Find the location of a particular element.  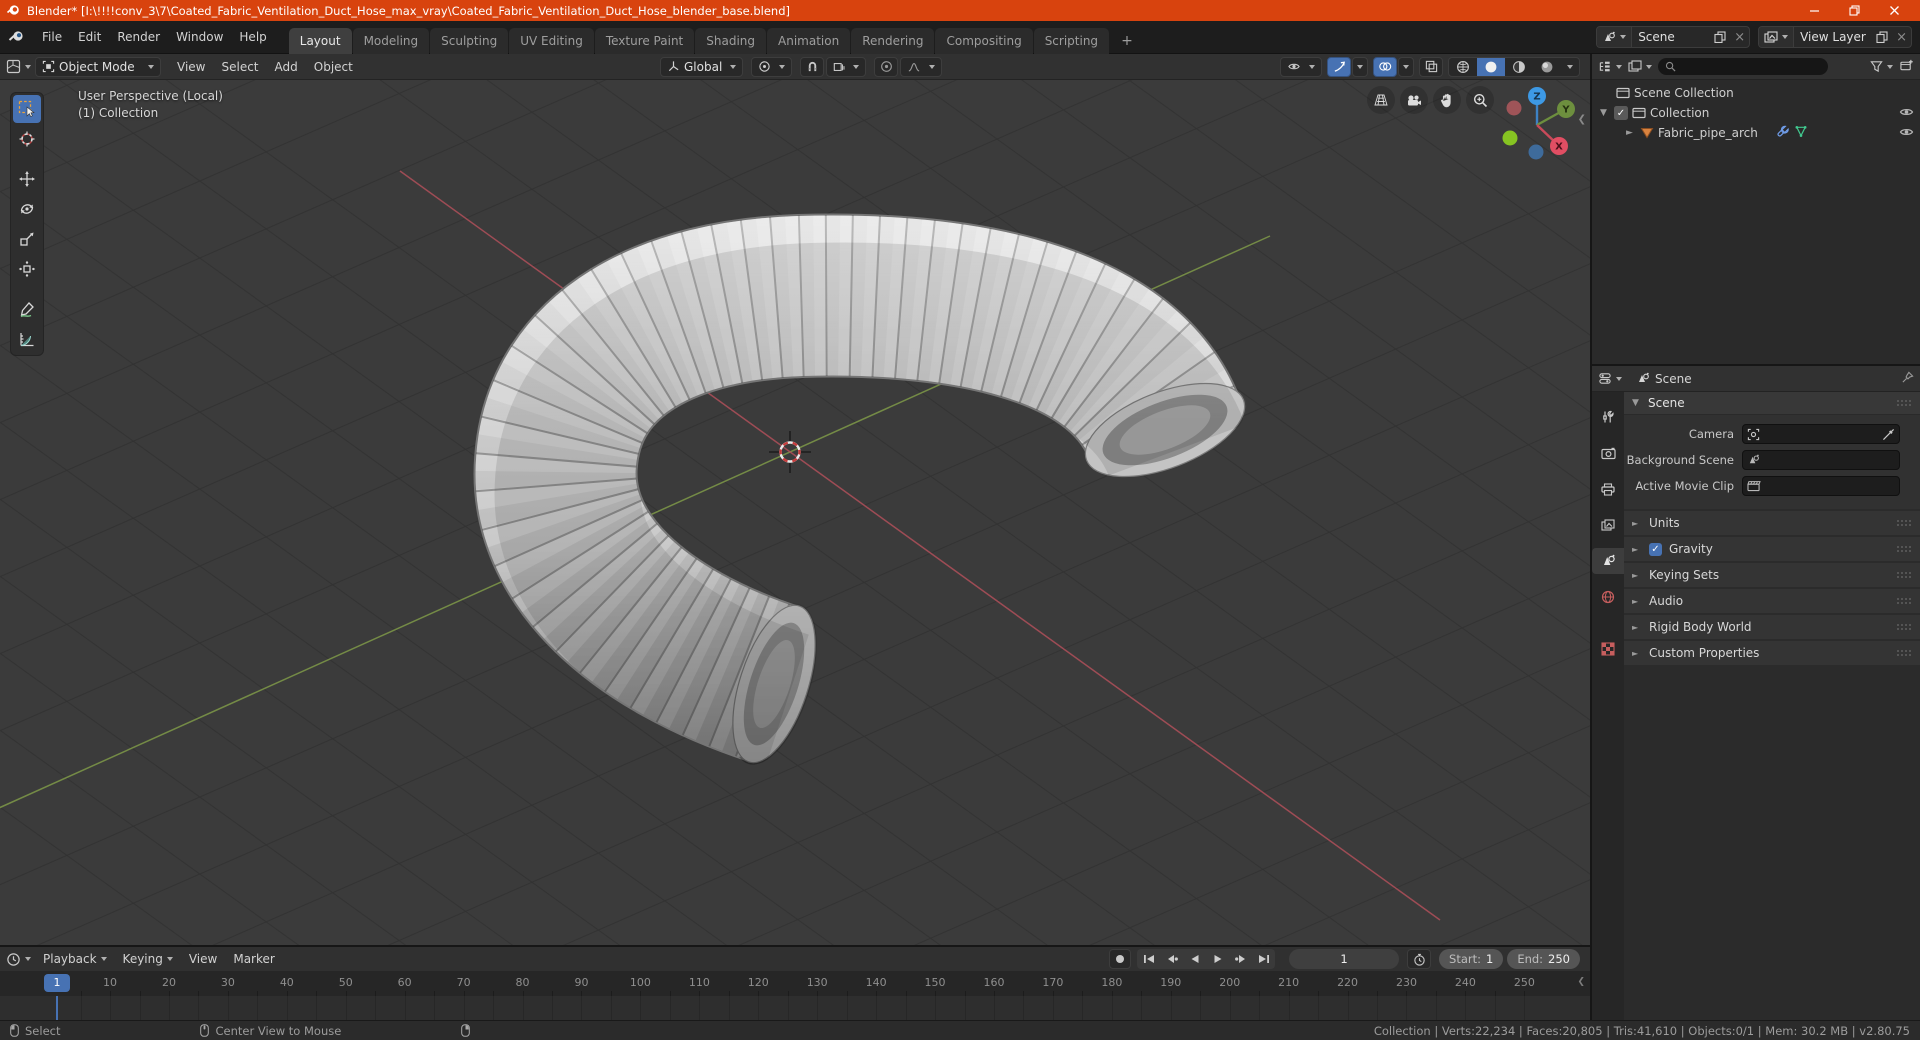

window-close-button is located at coordinates (1894, 10).